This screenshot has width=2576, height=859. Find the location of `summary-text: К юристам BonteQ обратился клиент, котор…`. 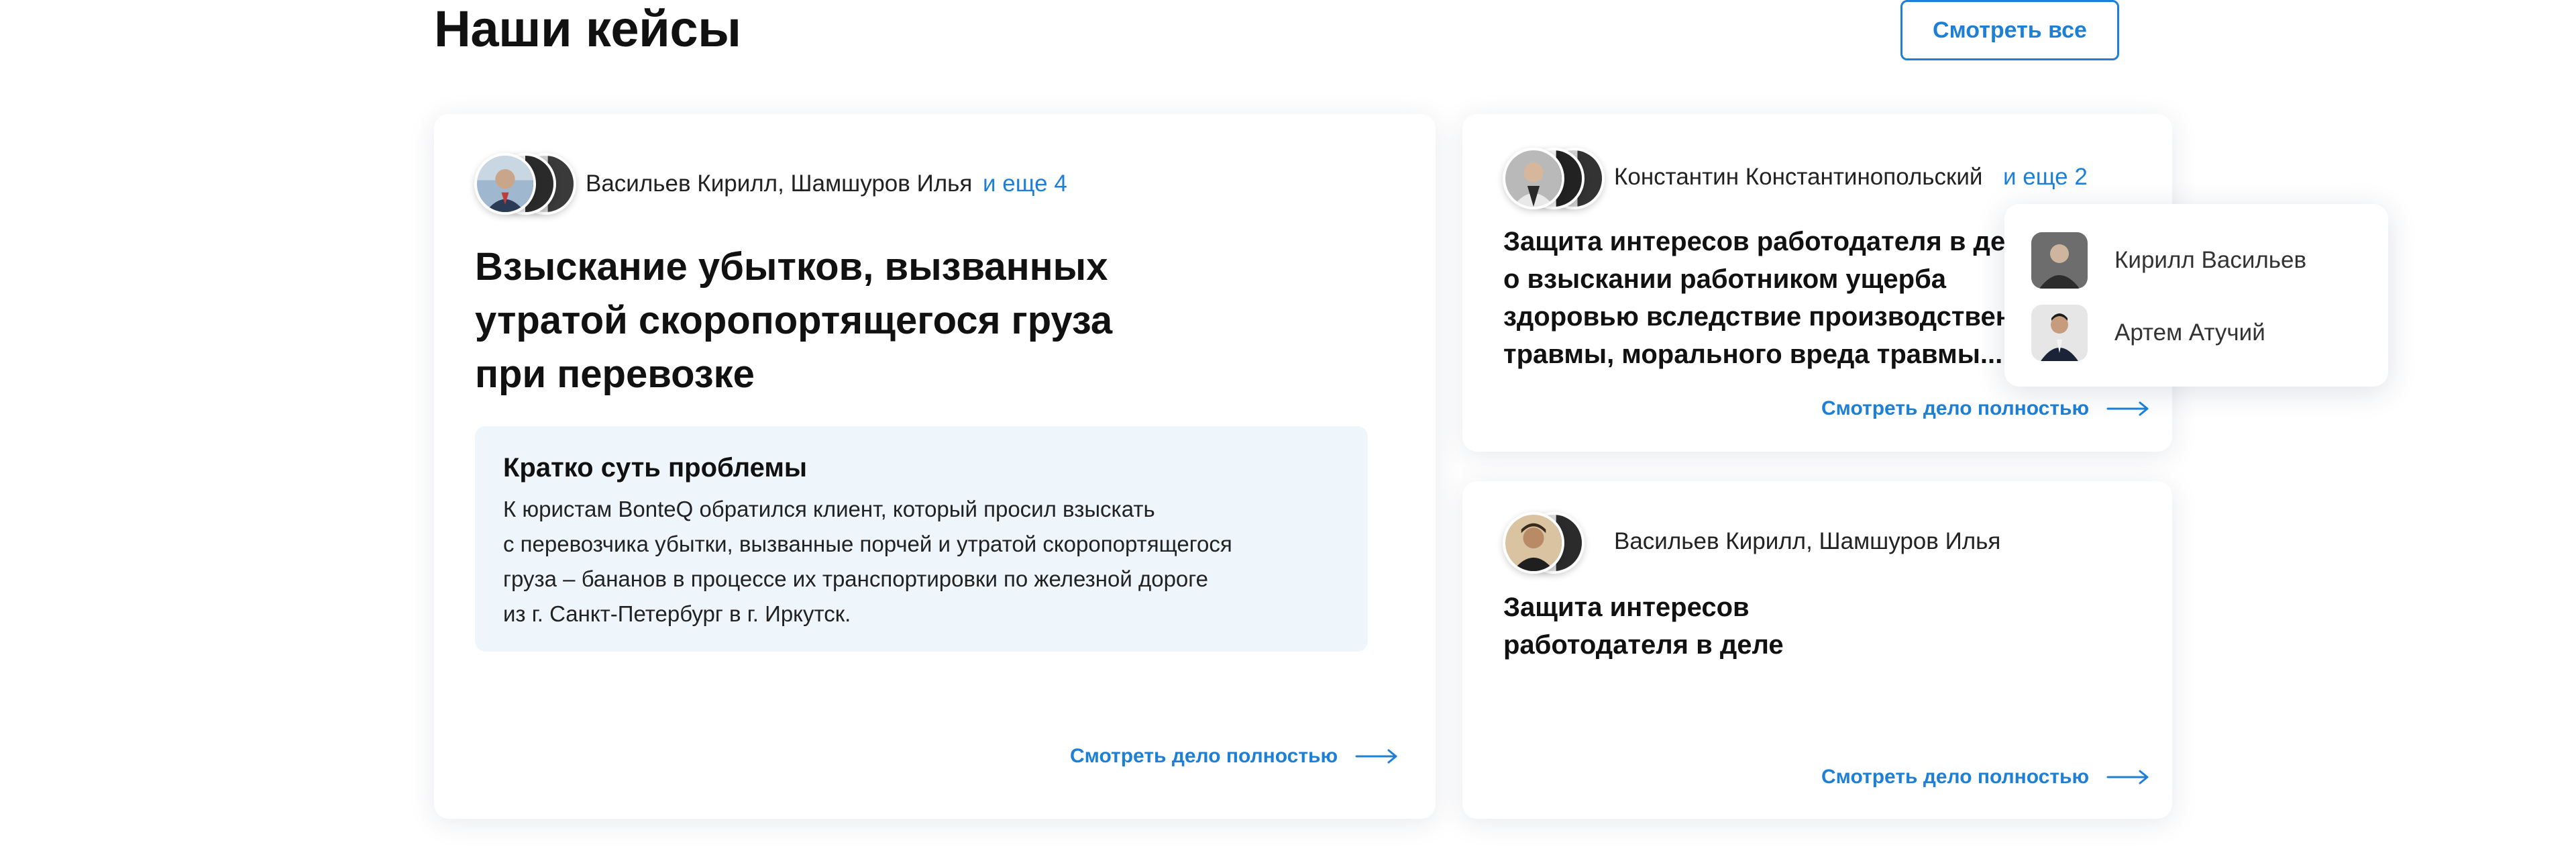

summary-text: К юристам BonteQ обратился клиент, котор… is located at coordinates (867, 562).